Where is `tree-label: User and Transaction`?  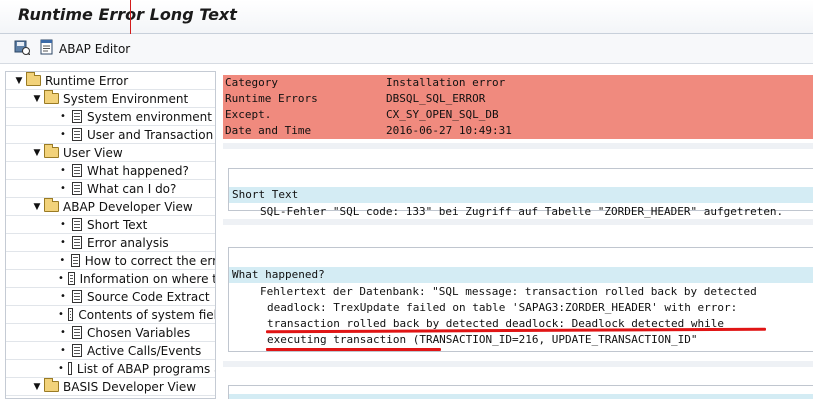 tree-label: User and Transaction is located at coordinates (150, 134).